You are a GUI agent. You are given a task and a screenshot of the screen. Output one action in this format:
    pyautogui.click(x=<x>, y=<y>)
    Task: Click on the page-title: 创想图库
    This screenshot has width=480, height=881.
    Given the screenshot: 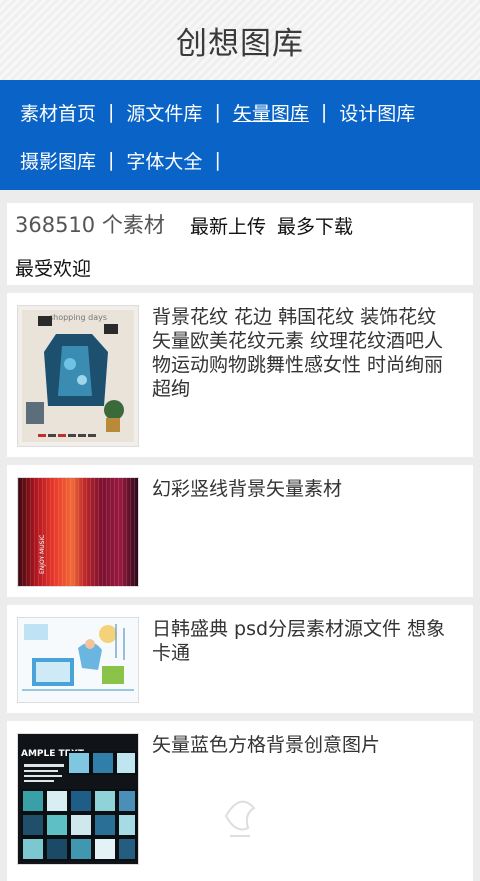 What is the action you would take?
    pyautogui.click(x=240, y=43)
    